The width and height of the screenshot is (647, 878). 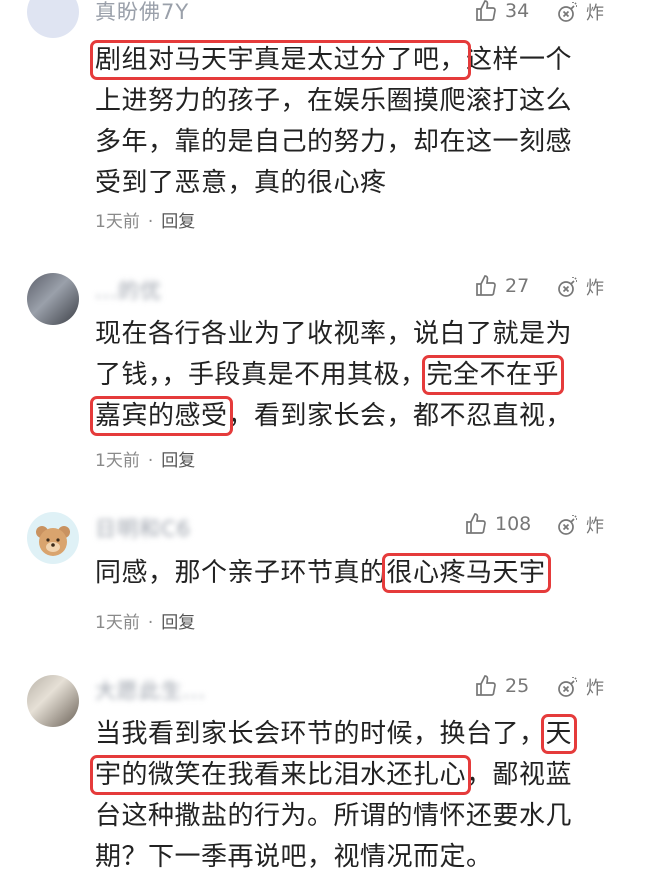 What do you see at coordinates (517, 686) in the screenshot?
I see `like-count: 25` at bounding box center [517, 686].